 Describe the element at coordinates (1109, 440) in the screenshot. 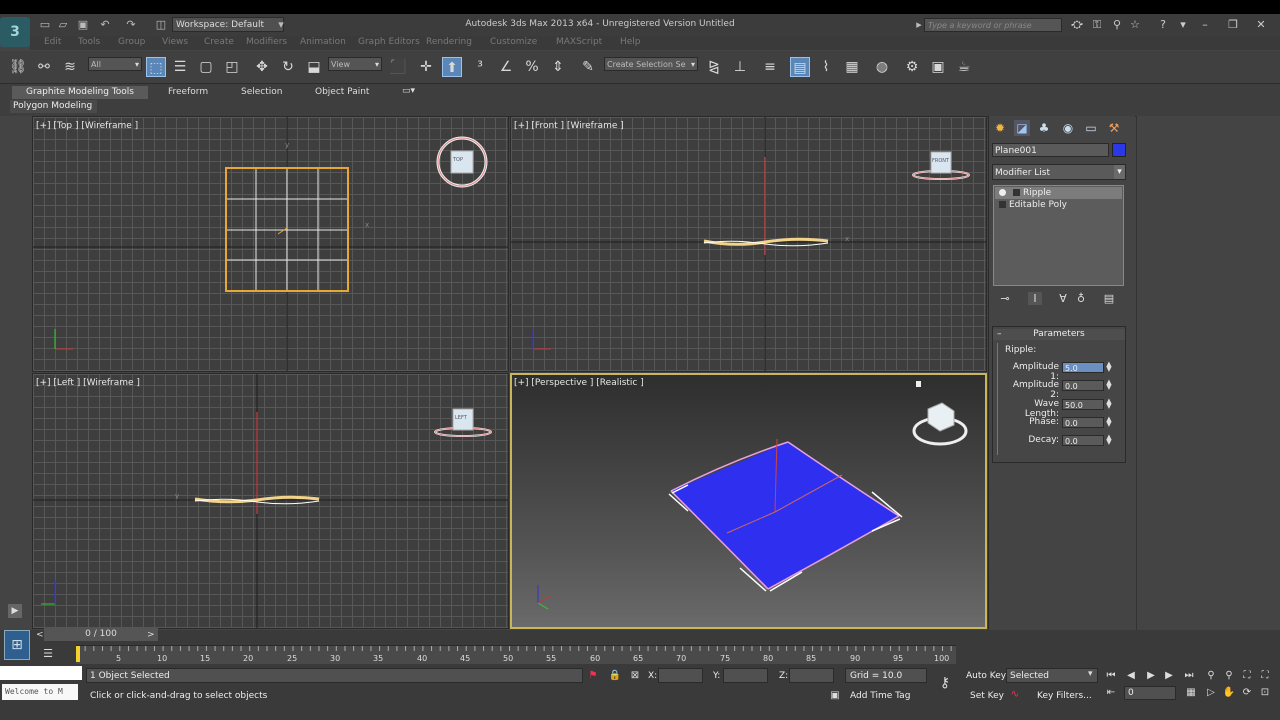

I see `decay-spinner-icon: ▲ ▼` at that location.